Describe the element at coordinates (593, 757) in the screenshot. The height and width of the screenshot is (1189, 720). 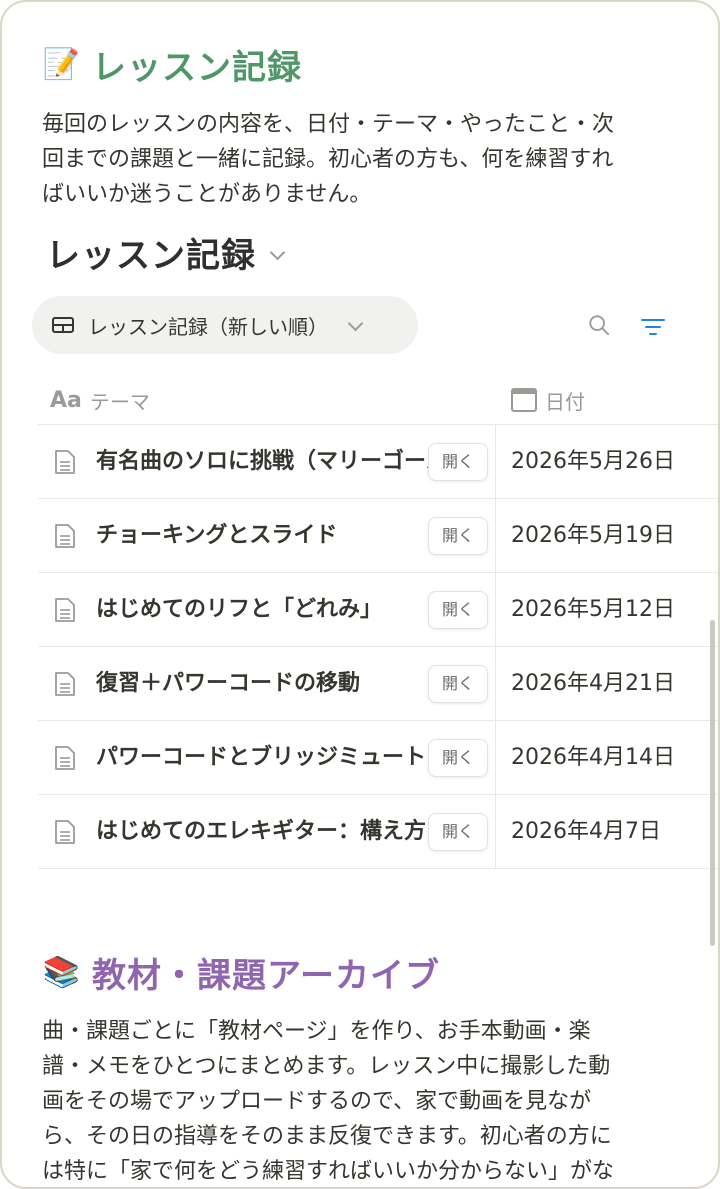
I see `row-date: 2026年4月14日` at that location.